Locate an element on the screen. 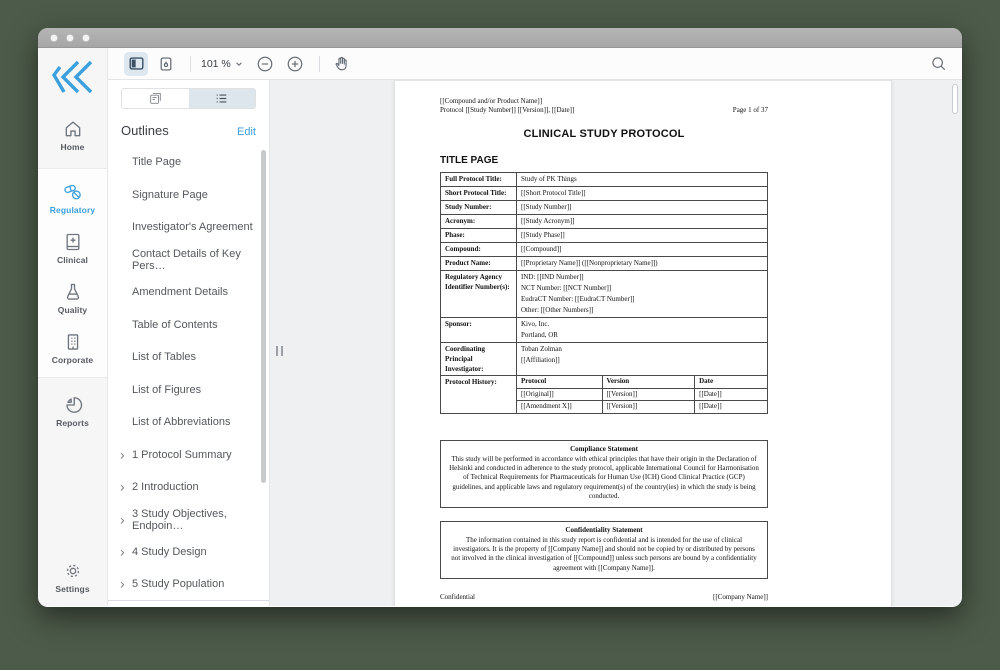 The height and width of the screenshot is (670, 1000). sidebar-item-label: Settings is located at coordinates (72, 589).